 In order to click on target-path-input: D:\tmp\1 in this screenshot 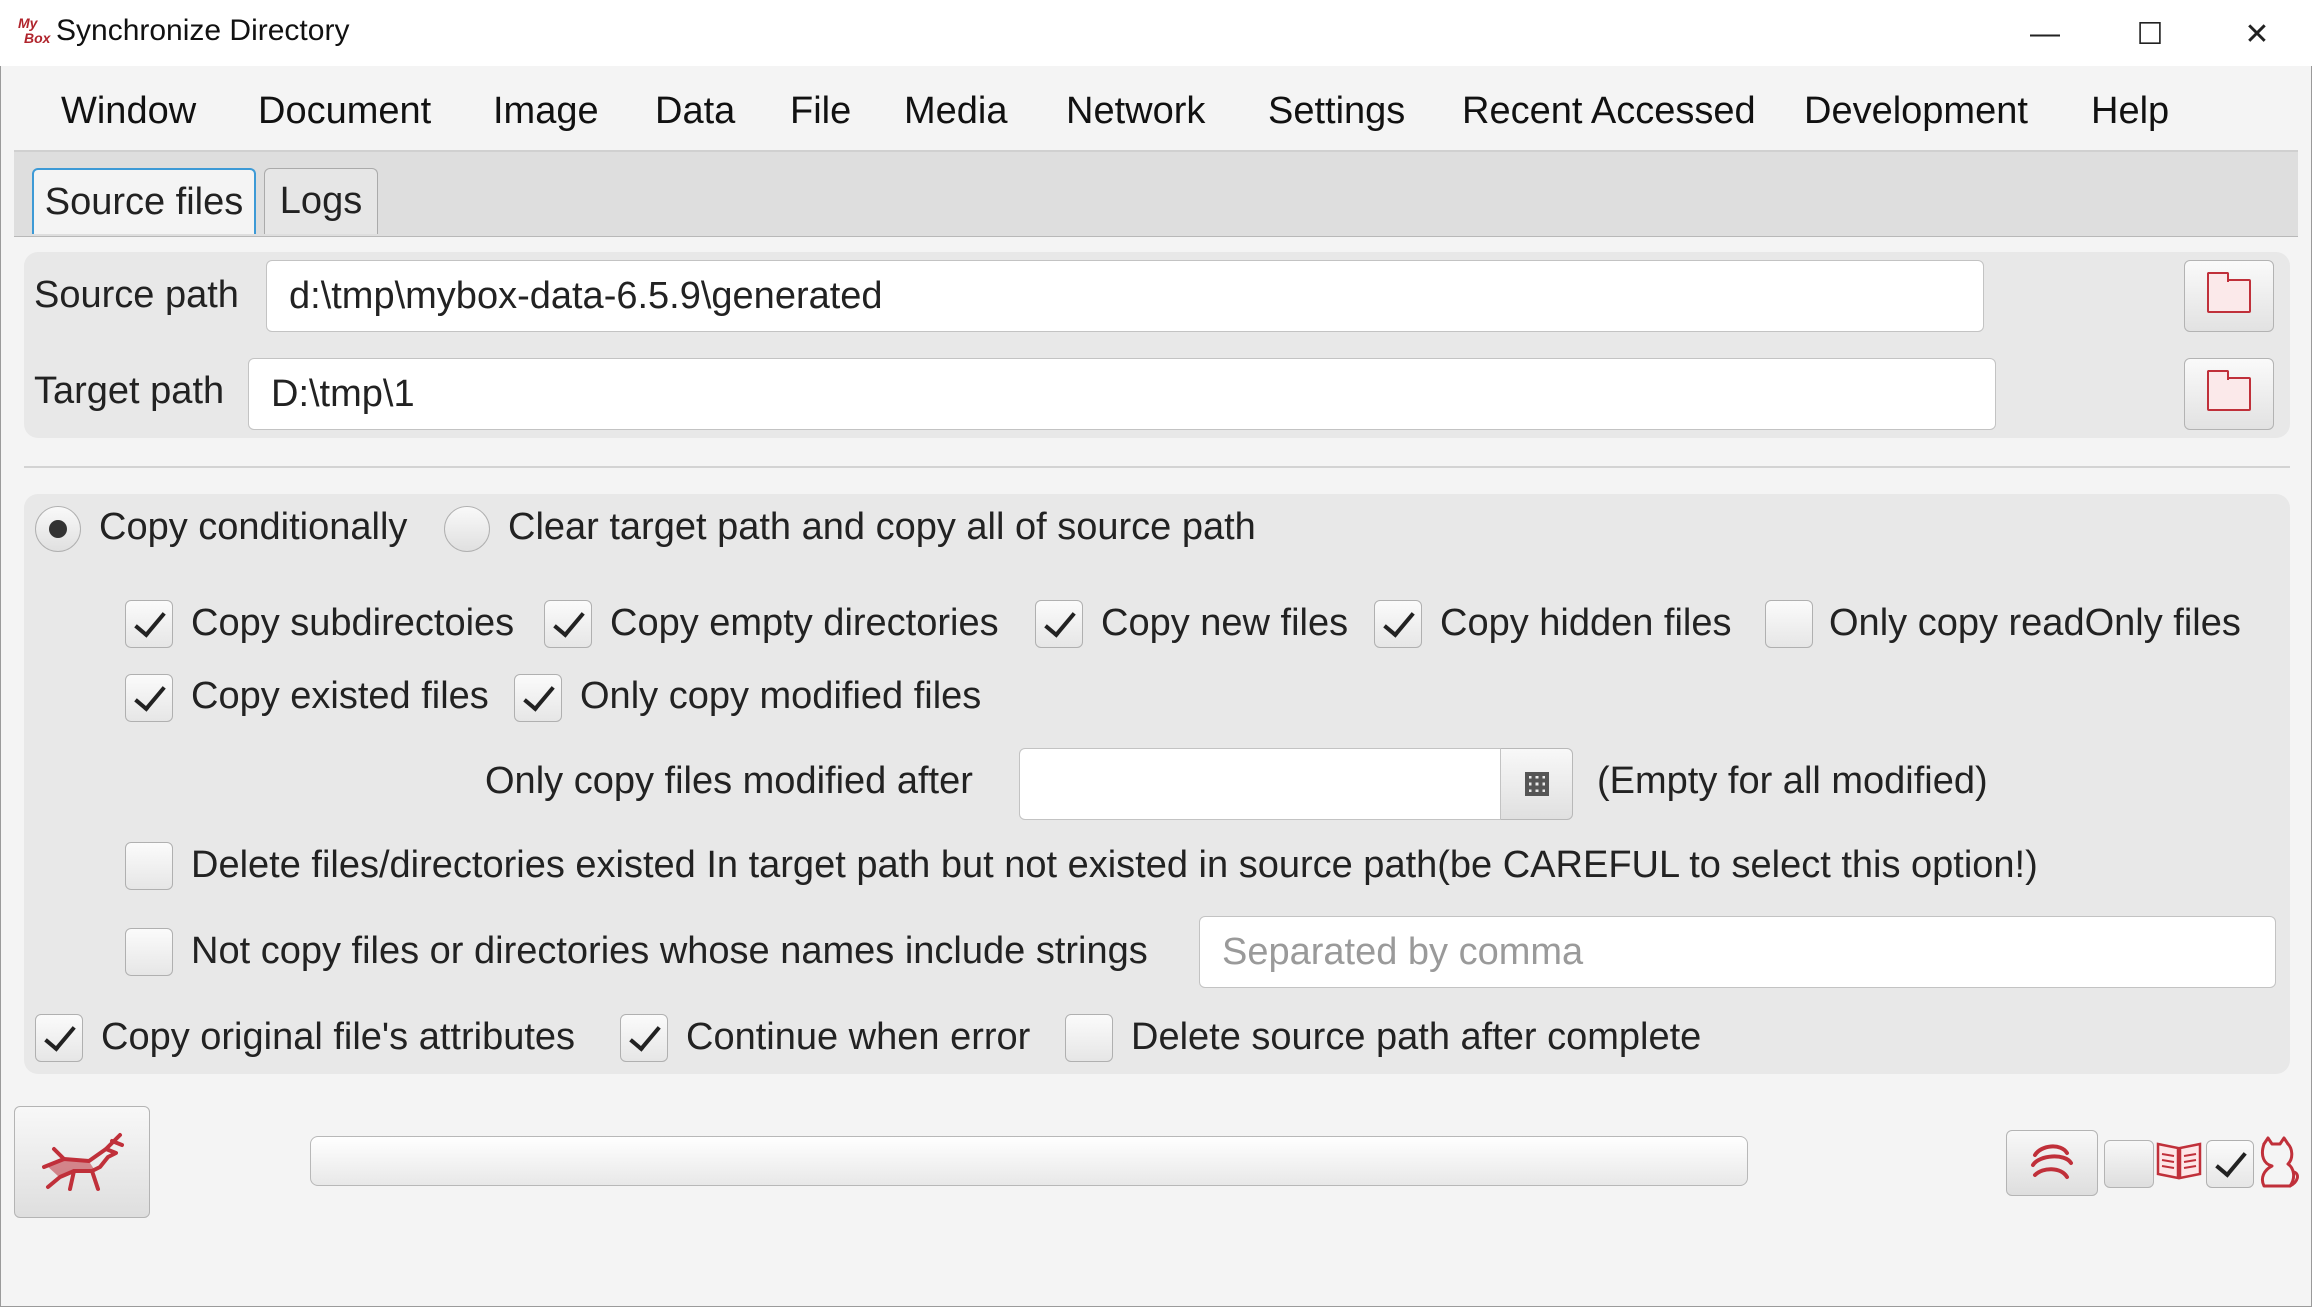, I will do `click(1122, 394)`.